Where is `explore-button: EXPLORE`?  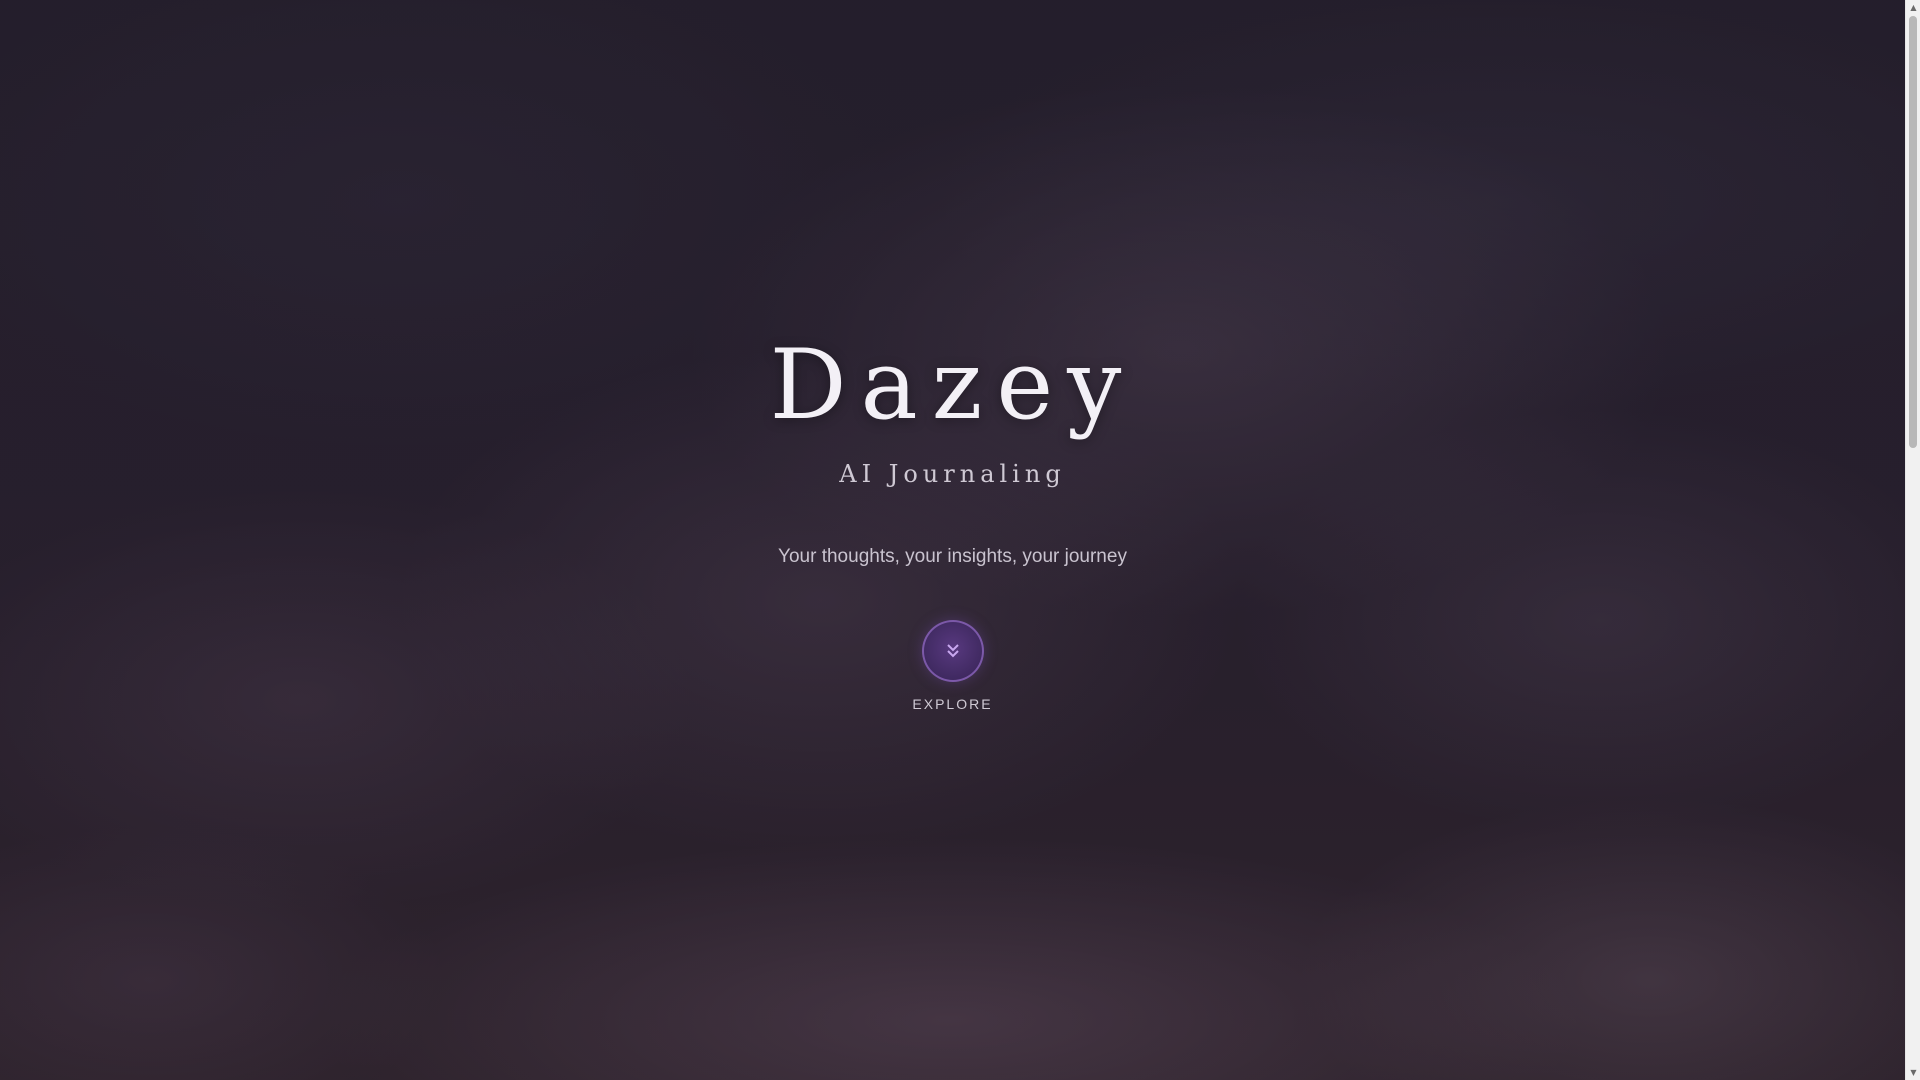 explore-button: EXPLORE is located at coordinates (953, 666).